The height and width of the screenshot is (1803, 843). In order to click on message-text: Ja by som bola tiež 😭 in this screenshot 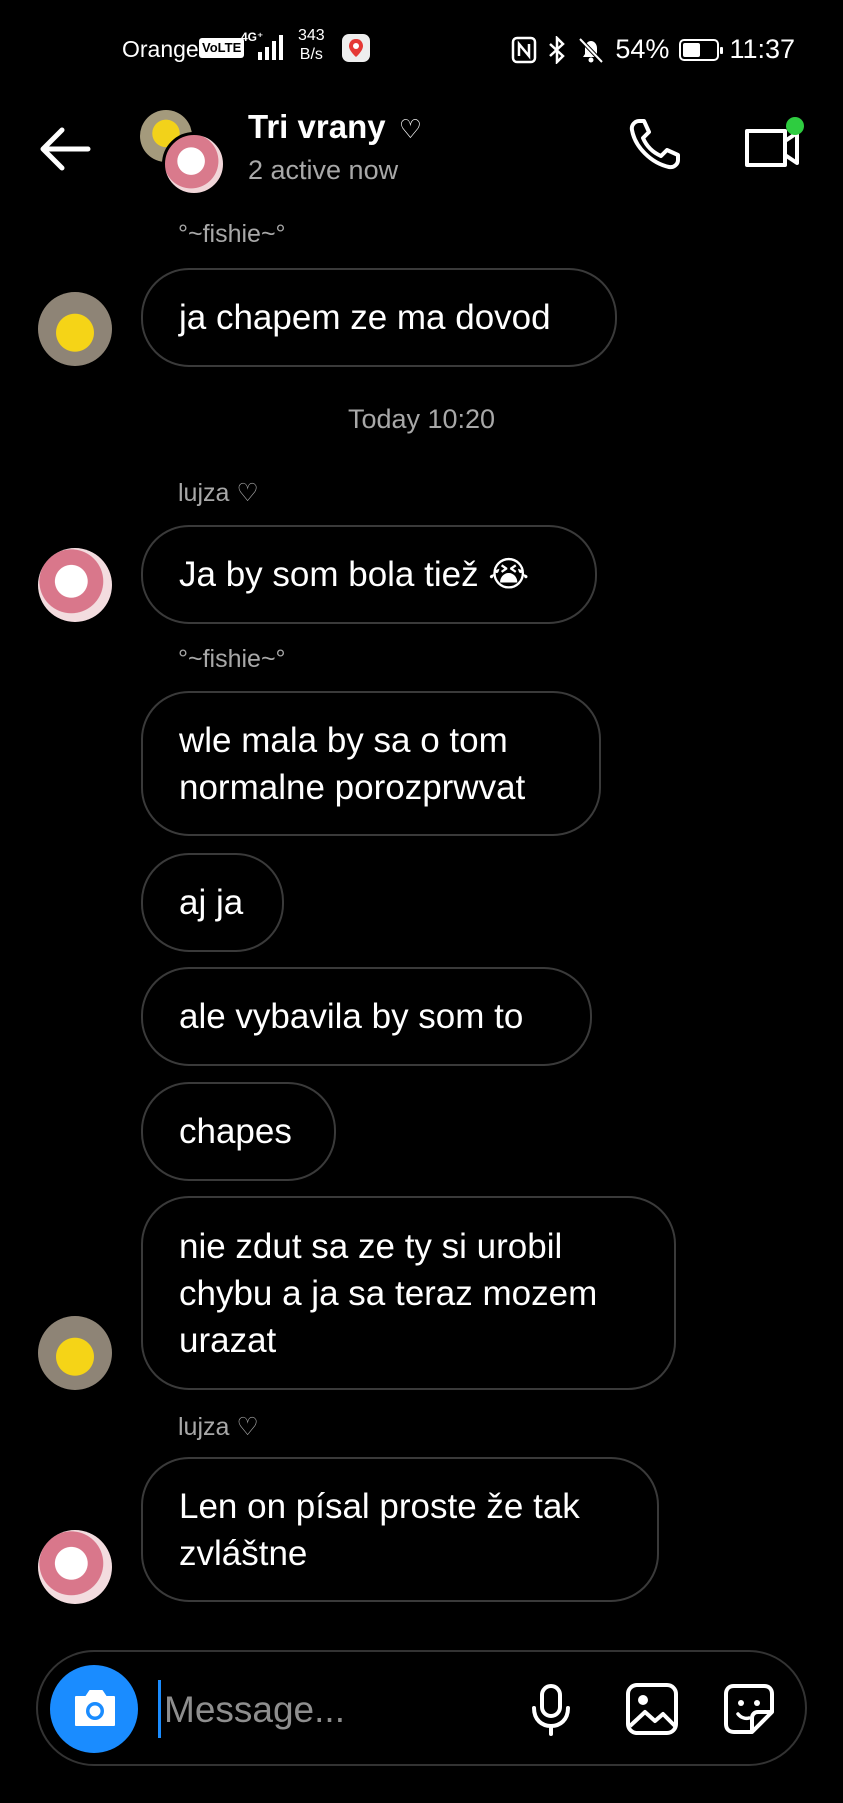, I will do `click(354, 574)`.